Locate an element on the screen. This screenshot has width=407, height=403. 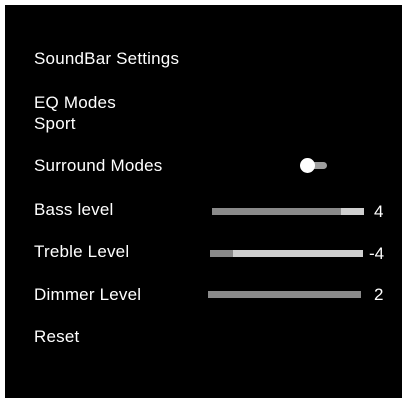
treble-value: -4 is located at coordinates (377, 253).